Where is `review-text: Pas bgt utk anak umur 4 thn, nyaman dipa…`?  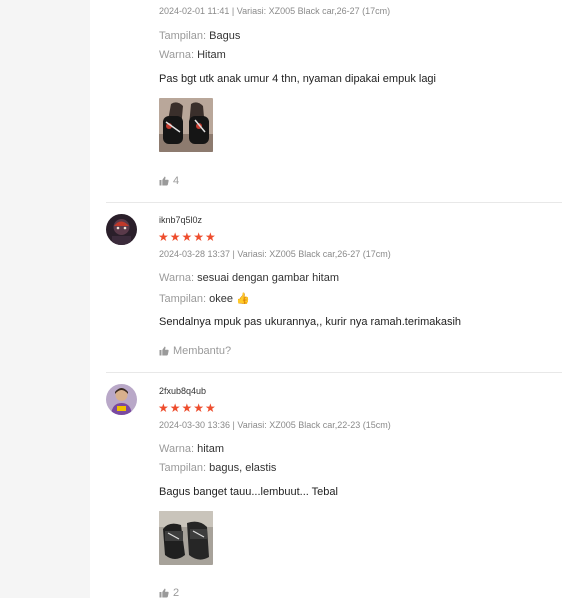 review-text: Pas bgt utk anak umur 4 thn, nyaman dipa… is located at coordinates (297, 79).